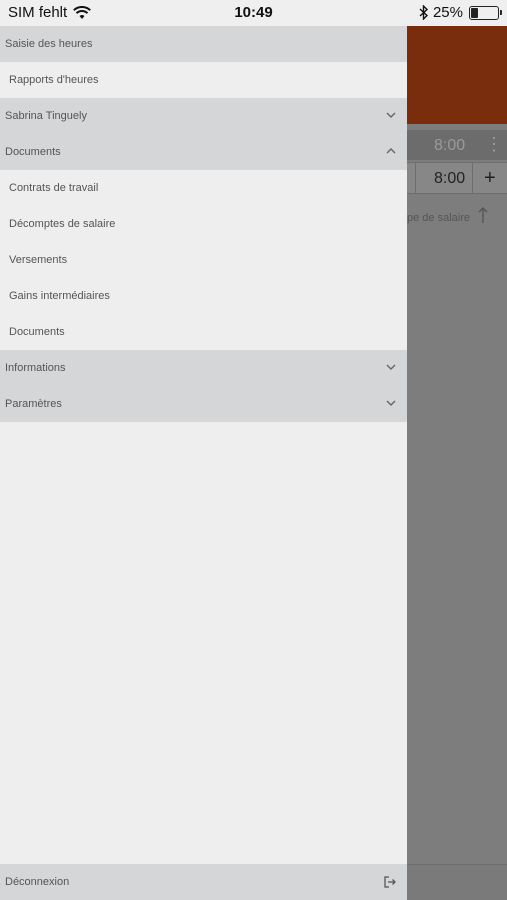  I want to click on time-summary-row: 8:00 ⋮, so click(457, 145).